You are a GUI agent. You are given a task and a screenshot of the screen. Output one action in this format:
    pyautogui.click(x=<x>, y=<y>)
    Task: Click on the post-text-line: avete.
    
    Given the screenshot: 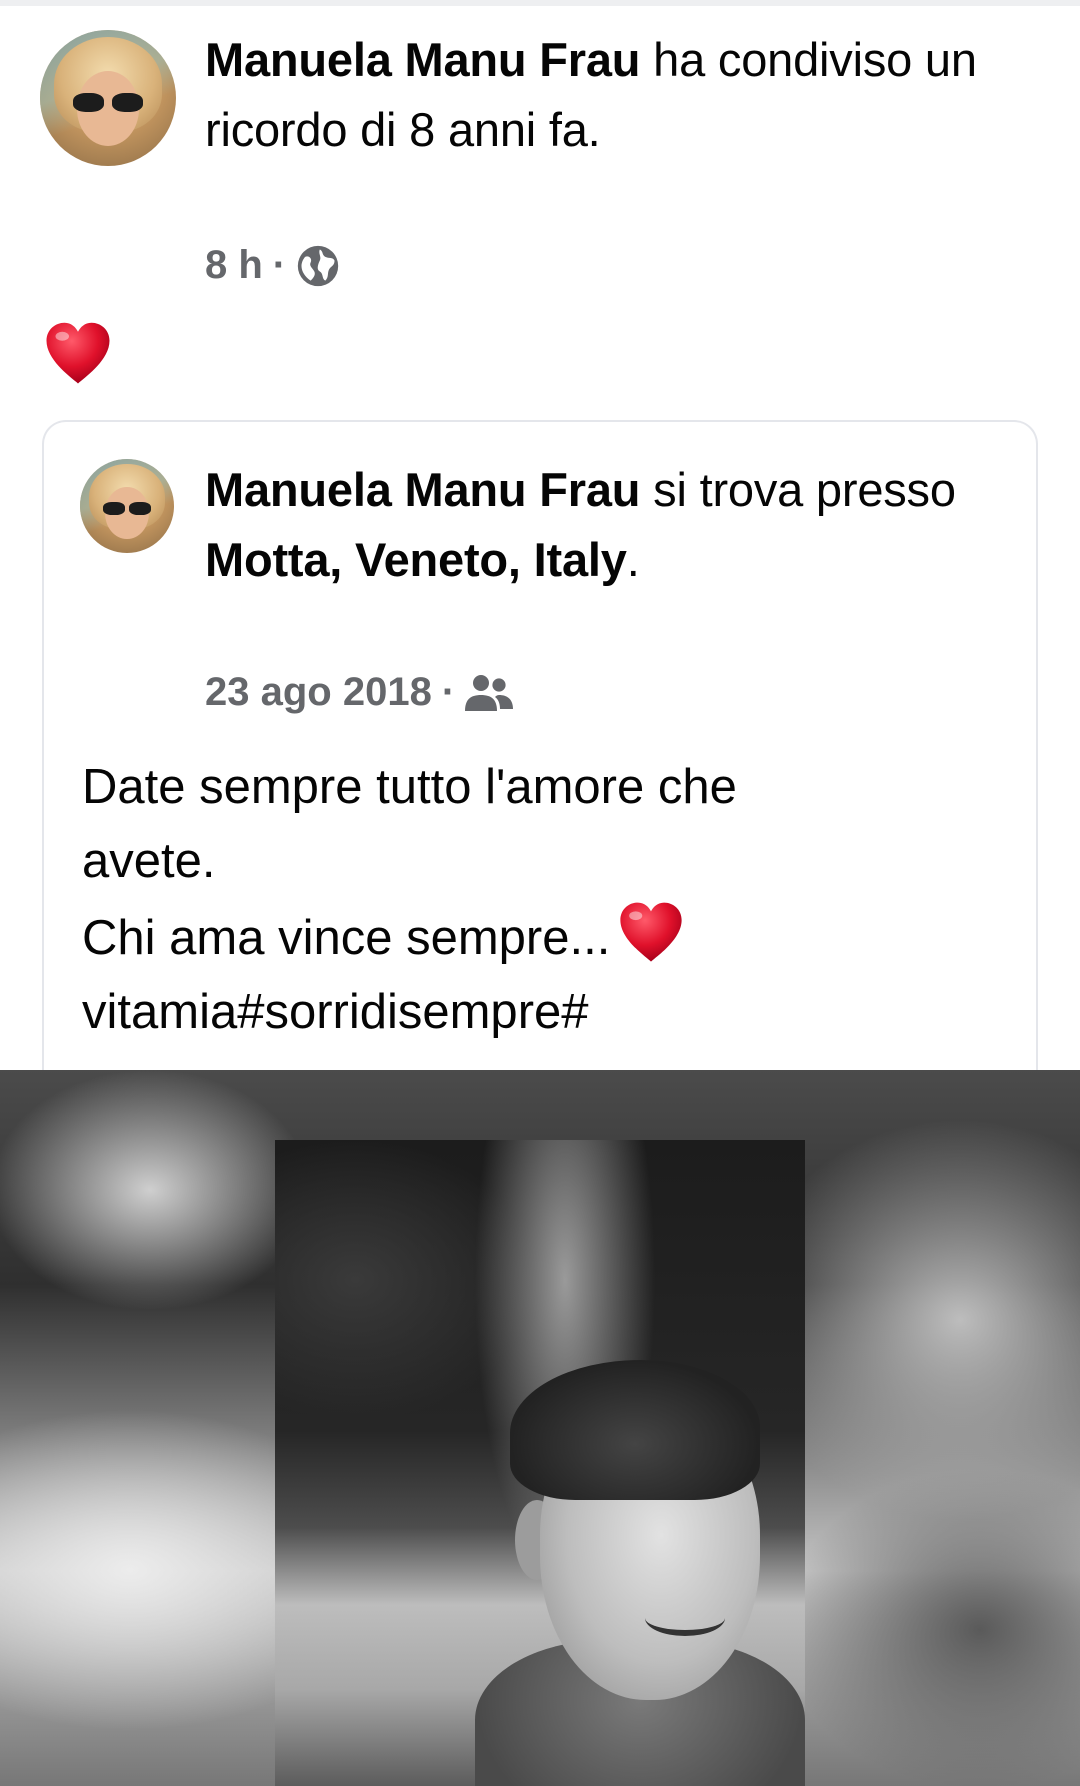 What is the action you would take?
    pyautogui.click(x=149, y=861)
    